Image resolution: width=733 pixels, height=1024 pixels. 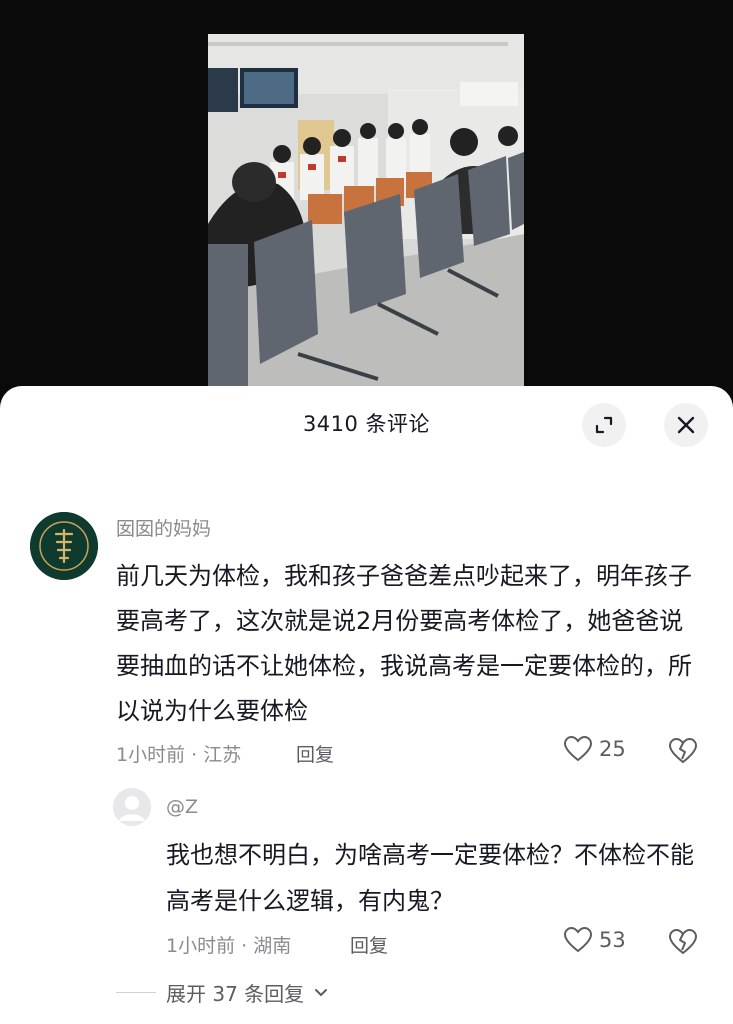 I want to click on chevron-down-icon, so click(x=321, y=992).